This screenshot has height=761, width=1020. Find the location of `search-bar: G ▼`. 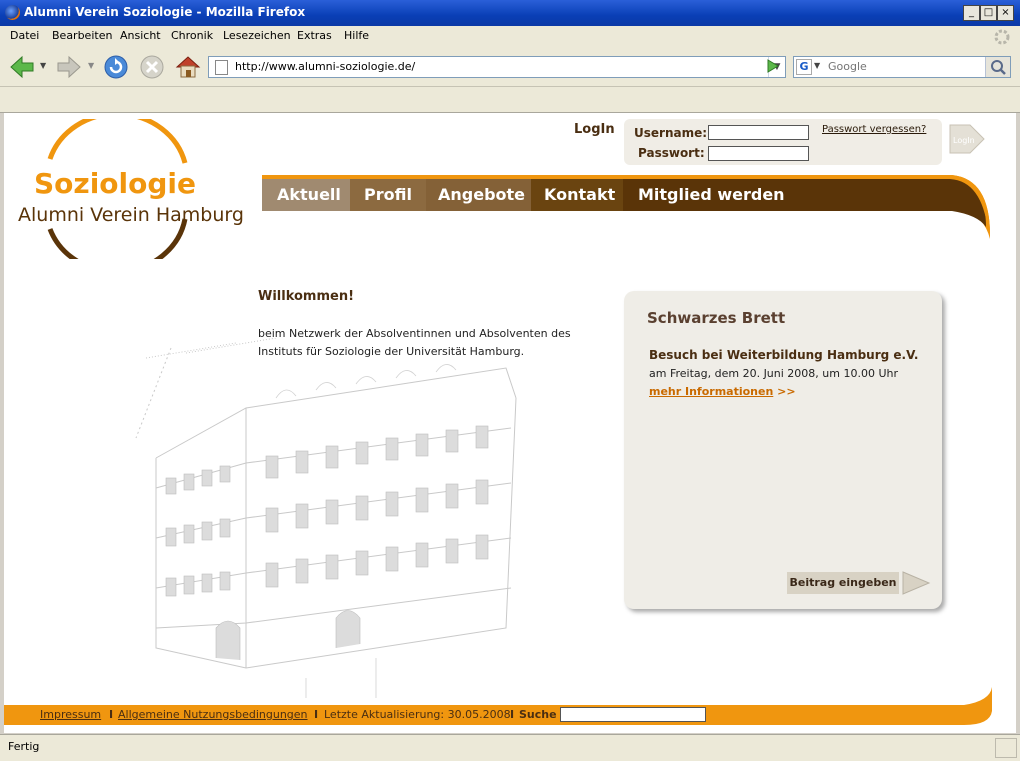

search-bar: G ▼ is located at coordinates (902, 67).